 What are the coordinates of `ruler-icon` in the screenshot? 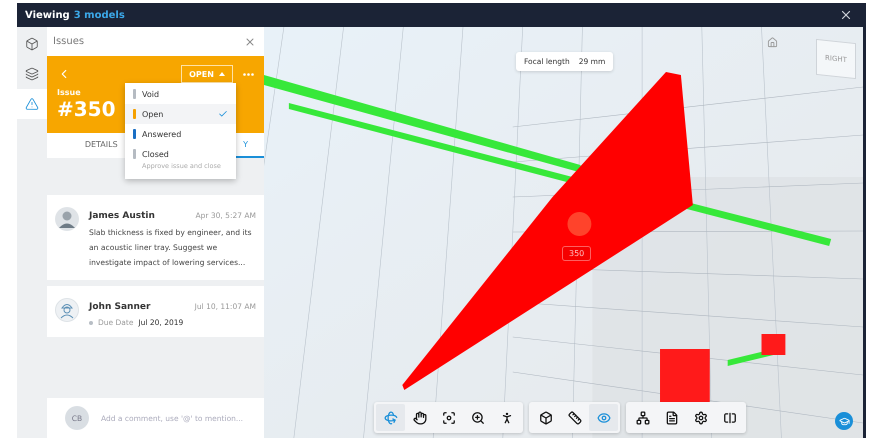 It's located at (575, 417).